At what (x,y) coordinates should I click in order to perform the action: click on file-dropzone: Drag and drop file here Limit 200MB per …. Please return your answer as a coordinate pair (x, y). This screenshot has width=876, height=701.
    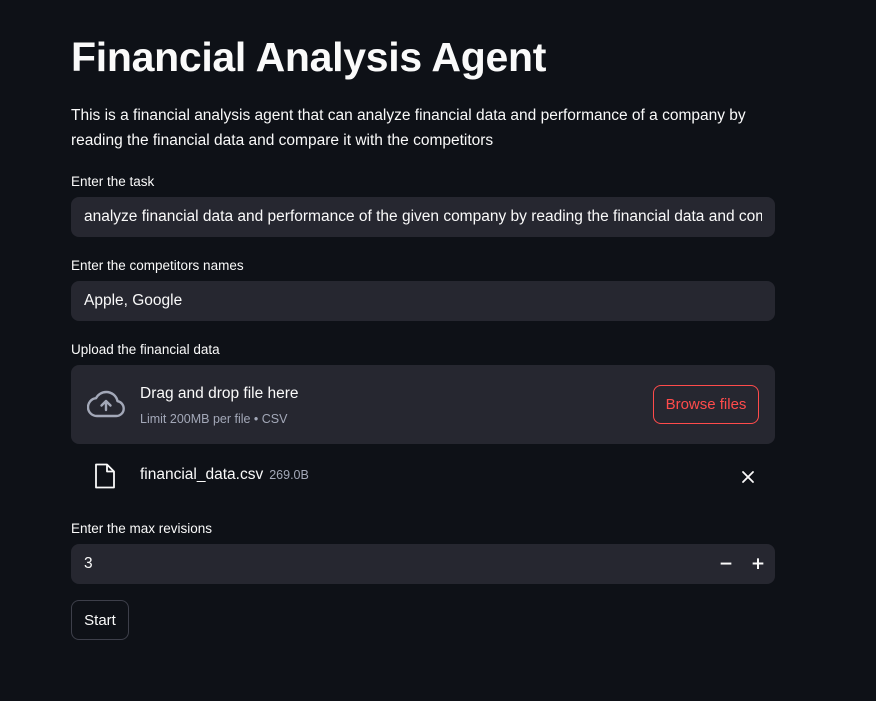
    Looking at the image, I should click on (423, 404).